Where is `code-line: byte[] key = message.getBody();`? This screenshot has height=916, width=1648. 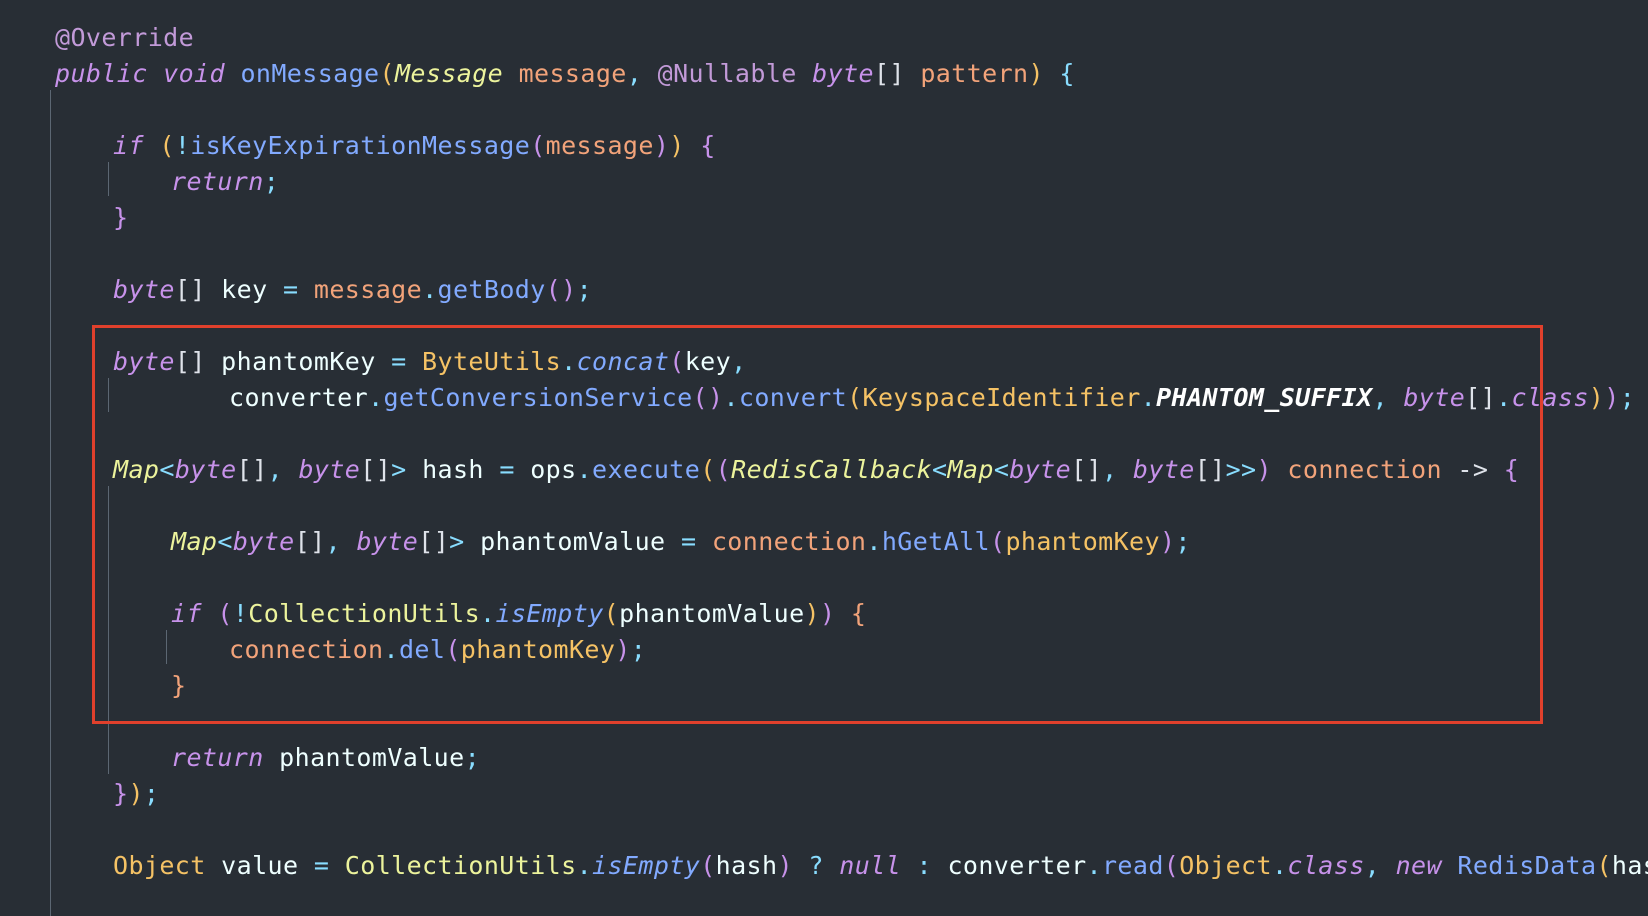 code-line: byte[] key = message.getBody(); is located at coordinates (323, 290).